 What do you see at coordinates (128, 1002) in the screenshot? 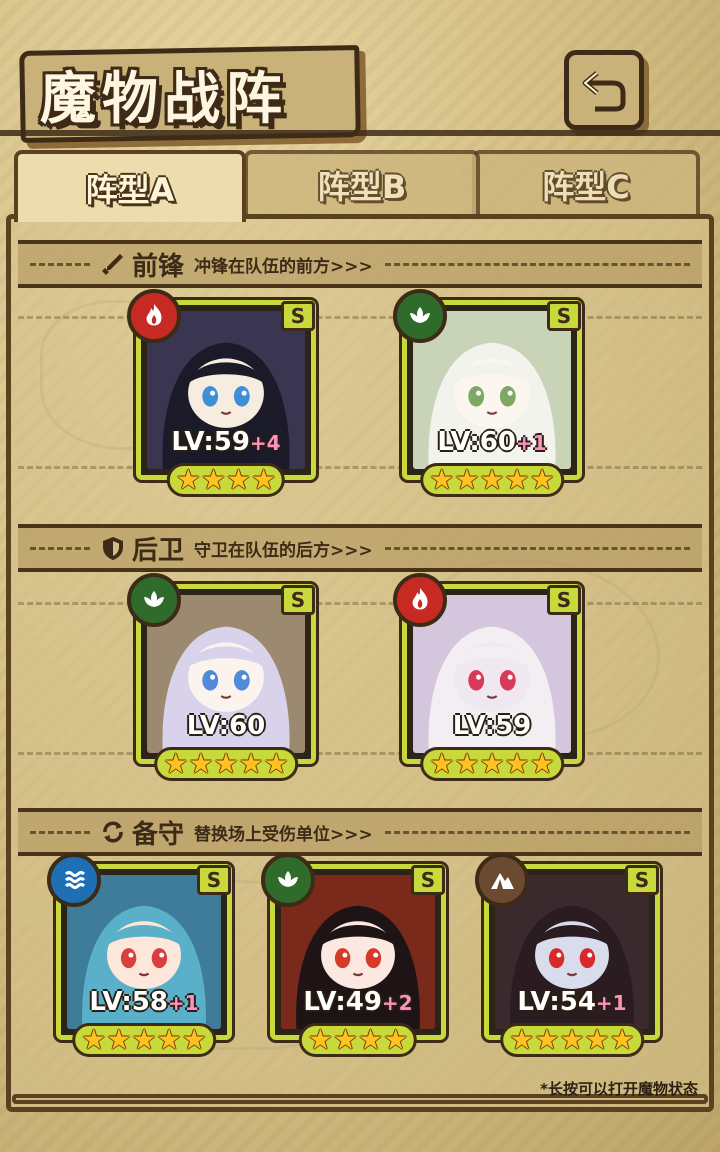
I see `level-value: LV:58` at bounding box center [128, 1002].